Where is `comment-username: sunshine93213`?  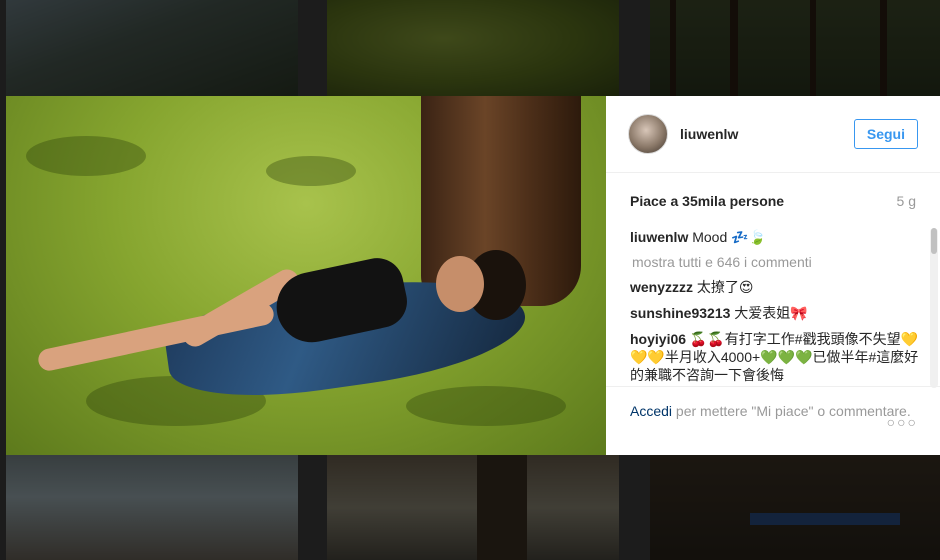 comment-username: sunshine93213 is located at coordinates (680, 313).